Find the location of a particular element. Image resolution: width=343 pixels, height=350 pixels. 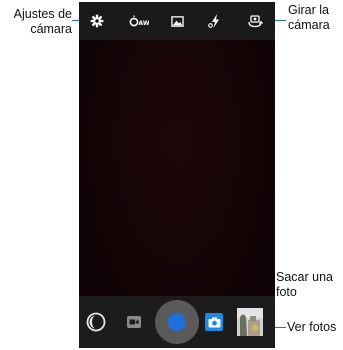

gallery-thumbnail is located at coordinates (250, 322).